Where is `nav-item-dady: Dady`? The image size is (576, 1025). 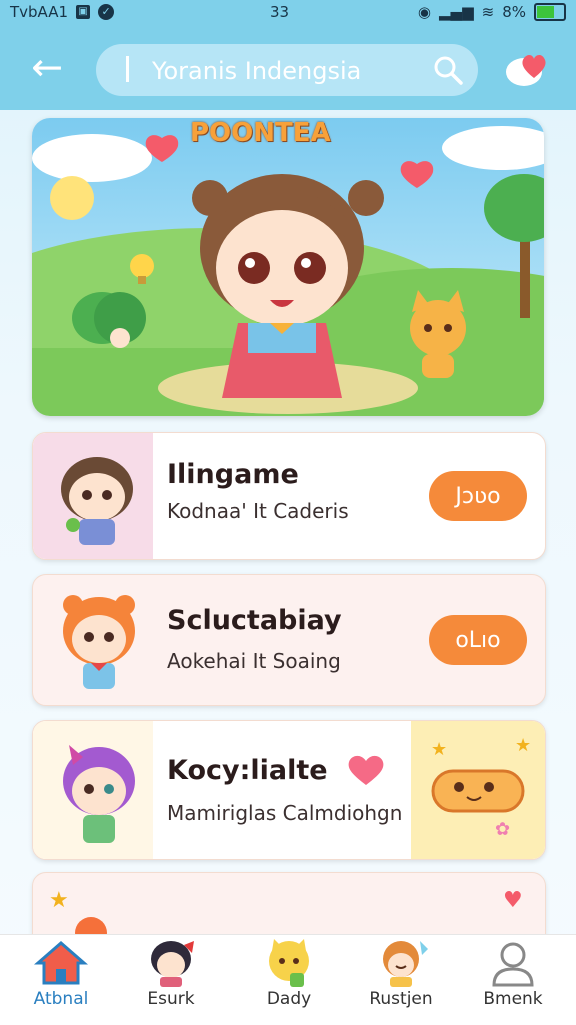
nav-item-dady: Dady is located at coordinates (289, 980).